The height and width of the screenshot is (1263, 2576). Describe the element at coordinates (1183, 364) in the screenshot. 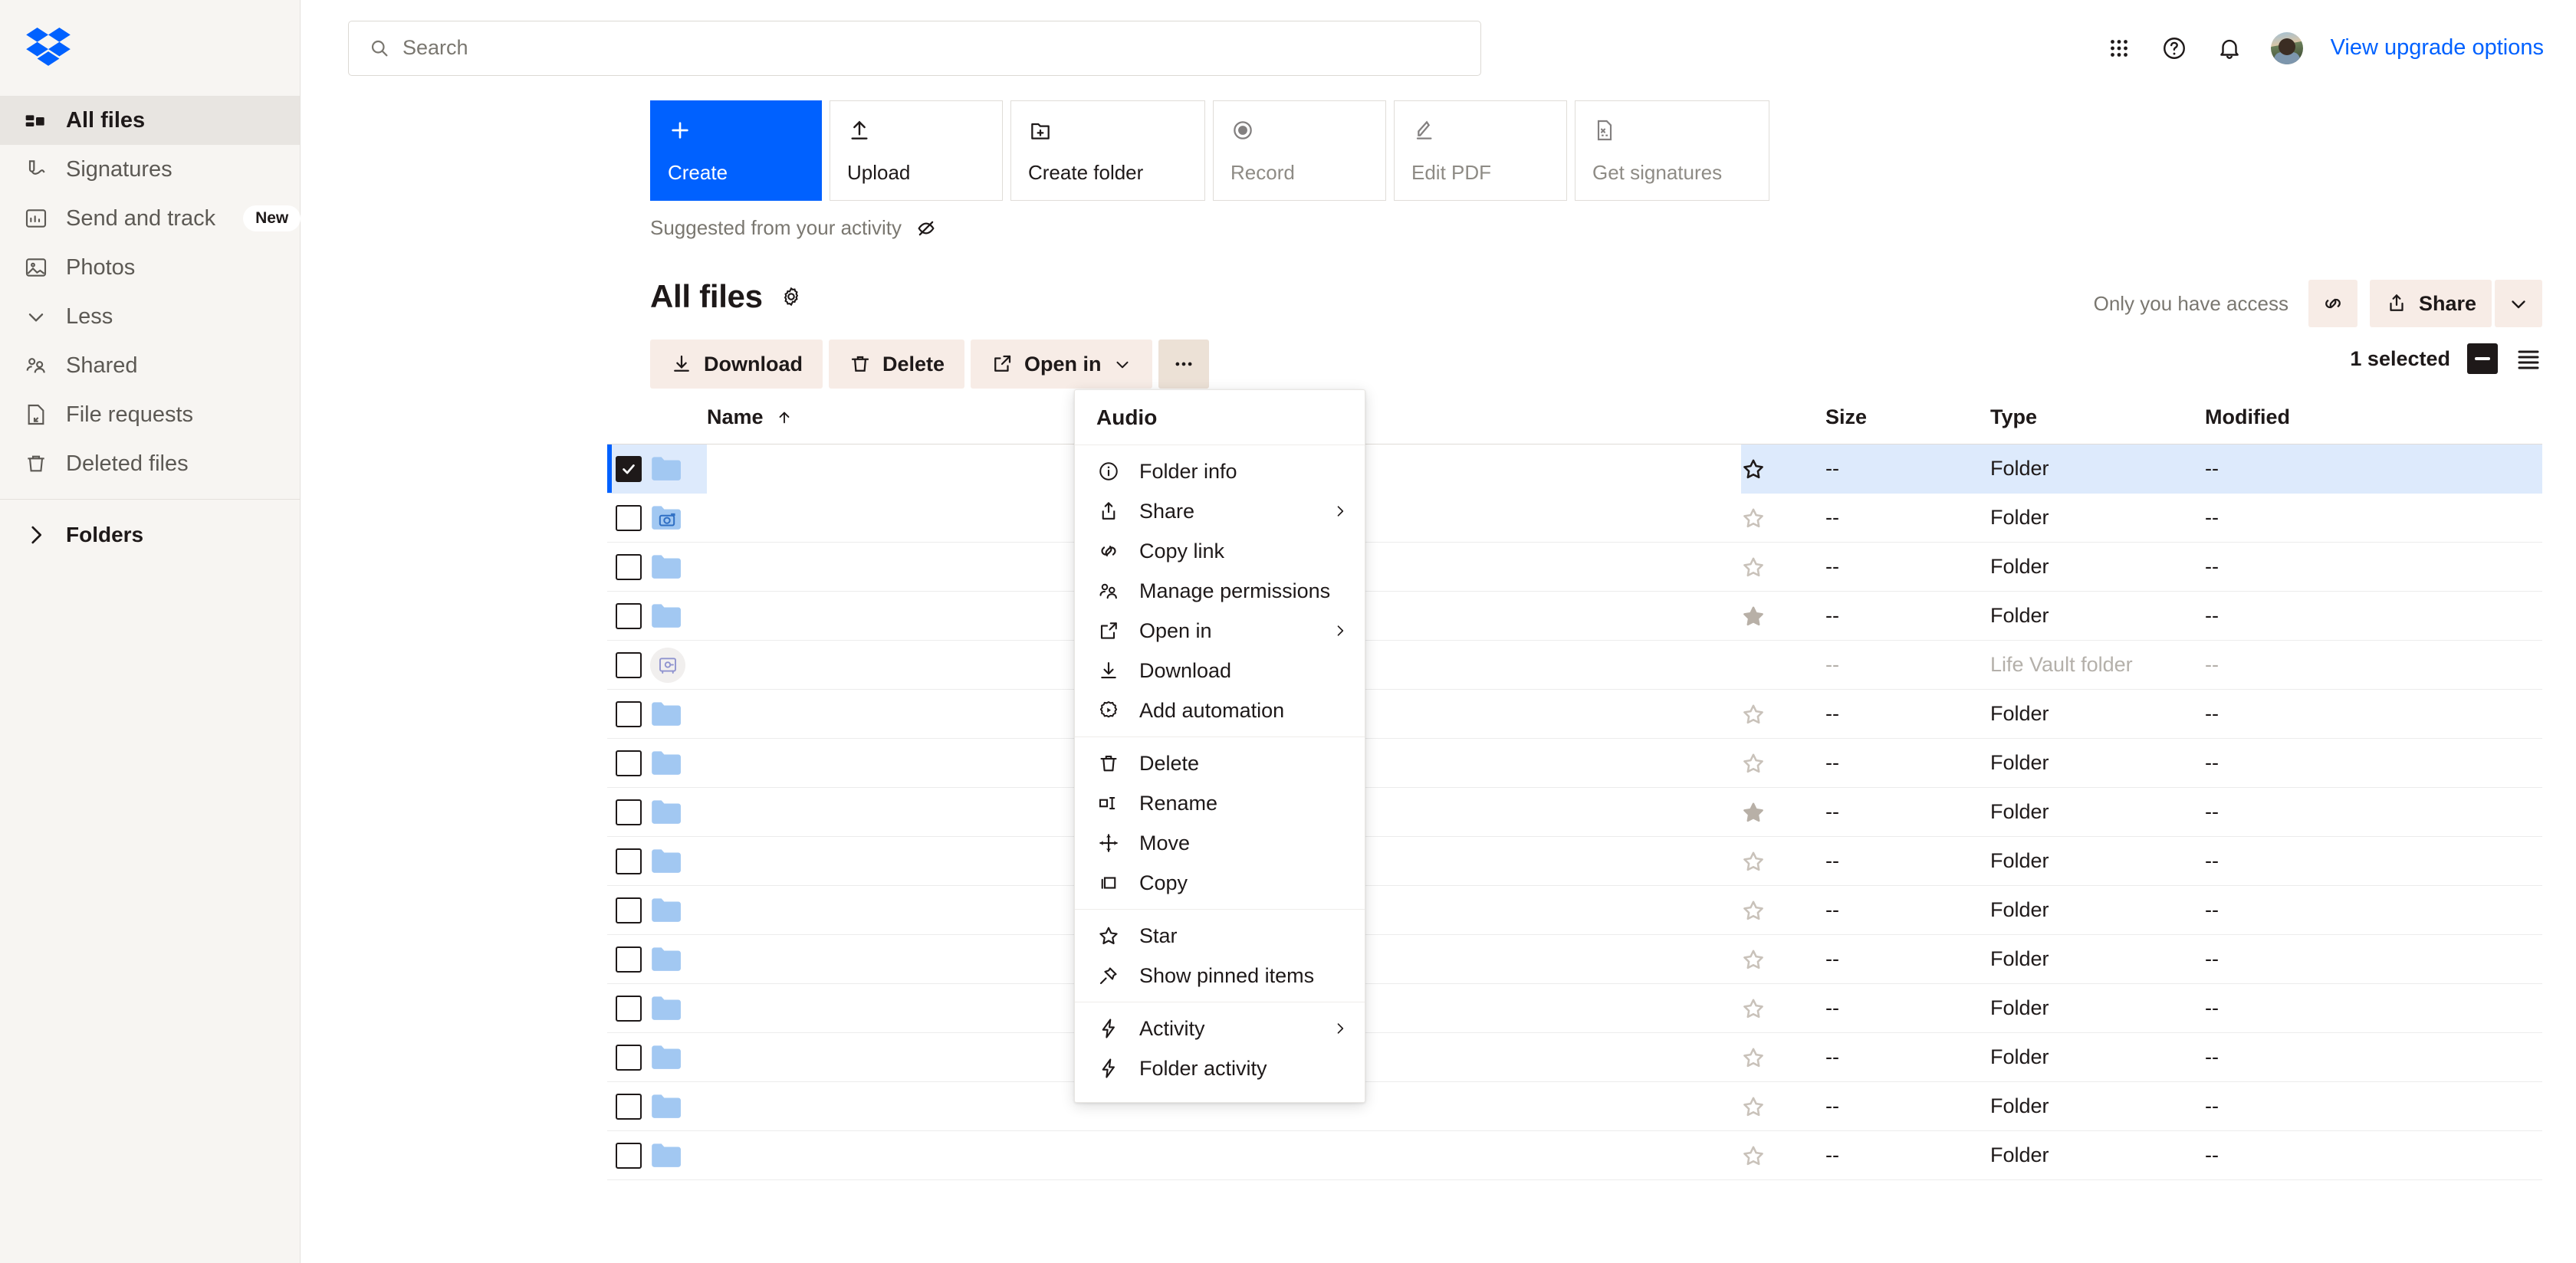

I see `more-actions-button` at that location.